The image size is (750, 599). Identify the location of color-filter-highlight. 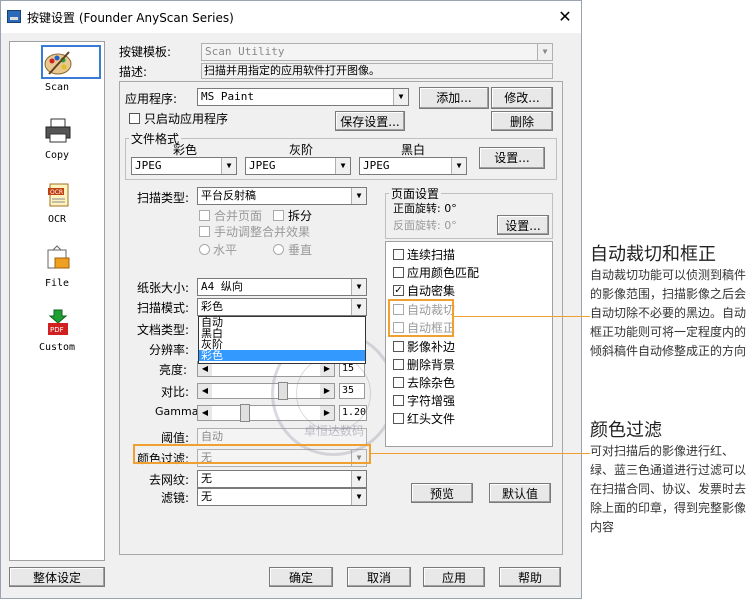
(252, 454).